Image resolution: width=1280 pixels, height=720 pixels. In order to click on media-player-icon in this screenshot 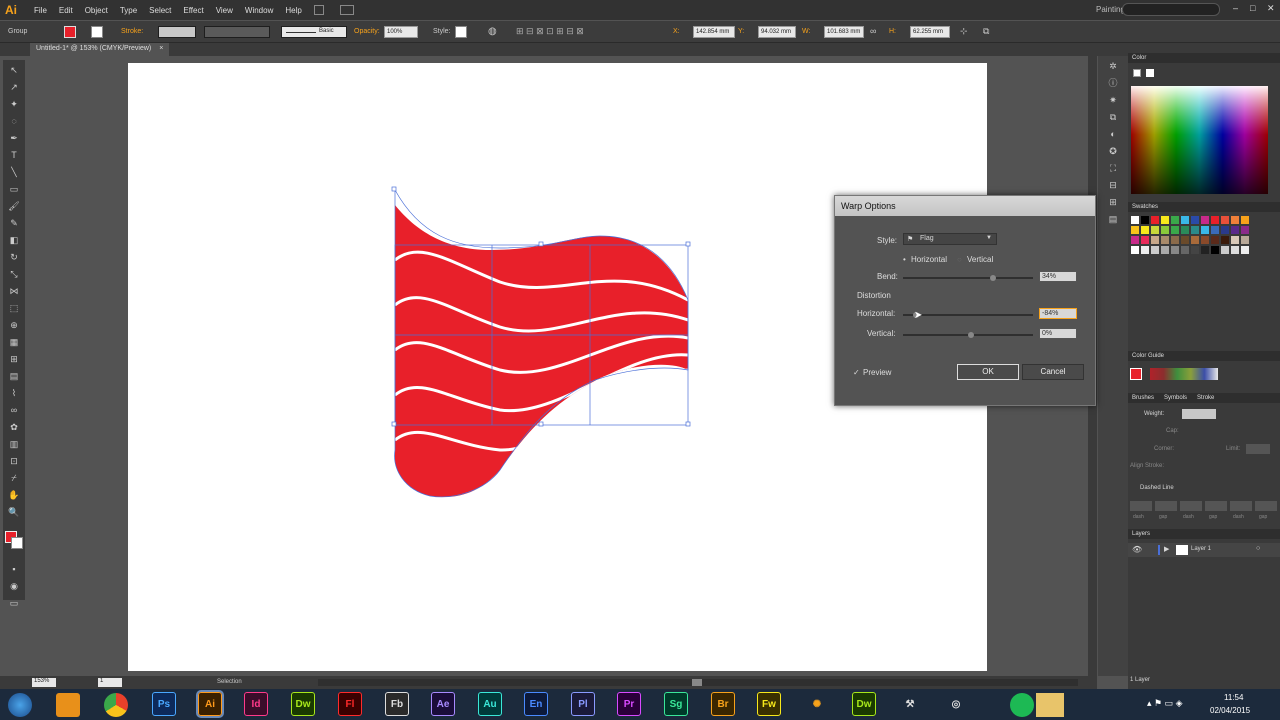, I will do `click(68, 705)`.